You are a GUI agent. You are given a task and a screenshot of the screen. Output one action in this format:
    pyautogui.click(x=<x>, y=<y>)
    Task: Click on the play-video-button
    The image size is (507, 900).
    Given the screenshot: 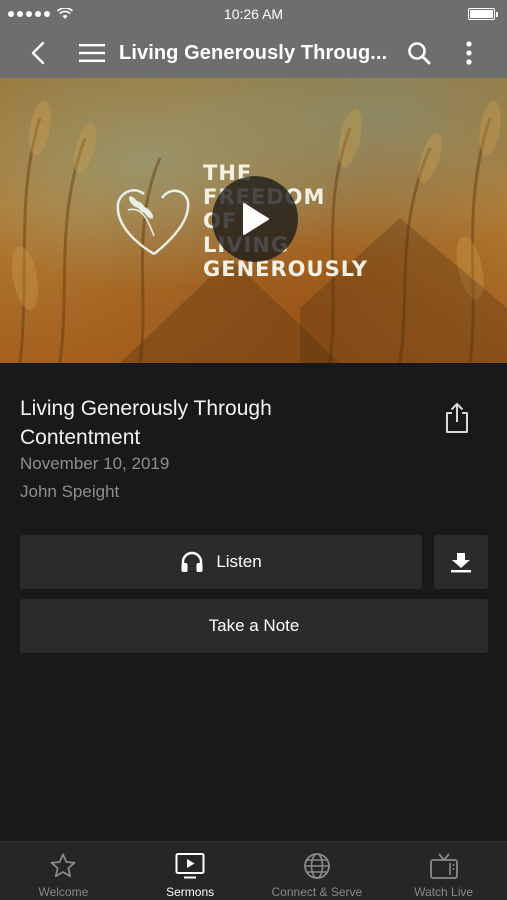 What is the action you would take?
    pyautogui.click(x=255, y=219)
    